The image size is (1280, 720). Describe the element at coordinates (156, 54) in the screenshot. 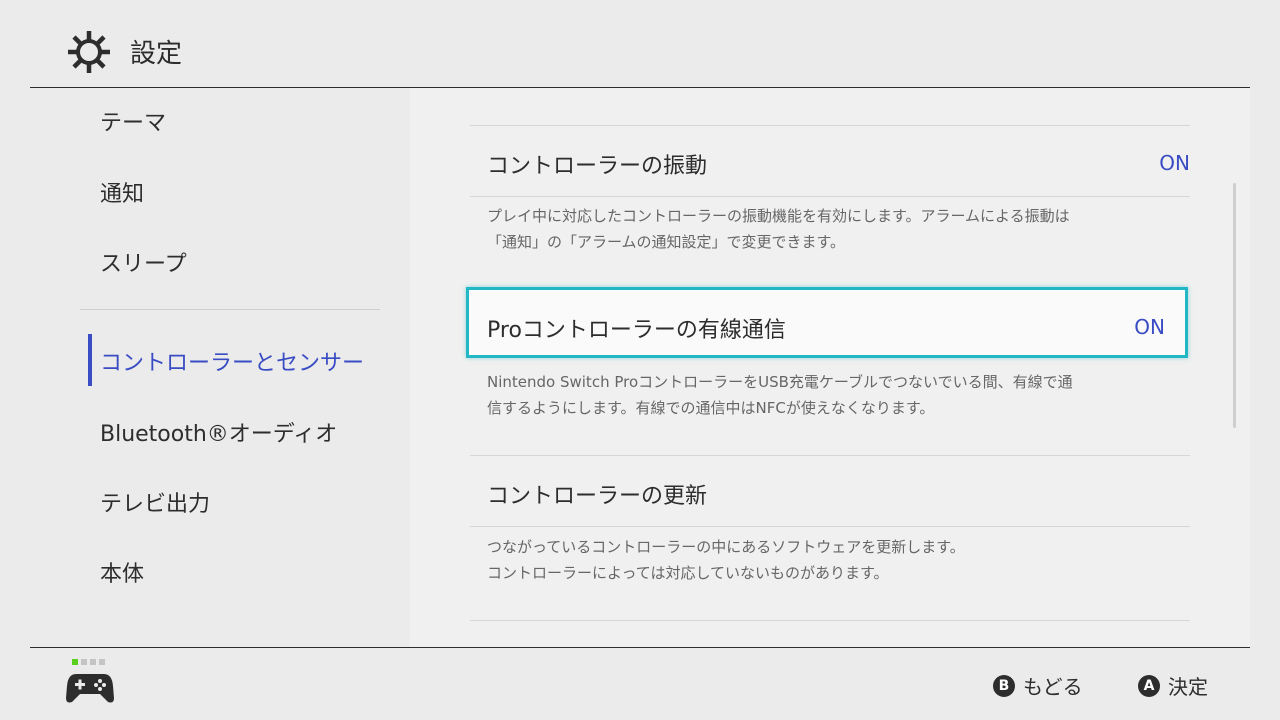

I see `page-title: 設定` at that location.